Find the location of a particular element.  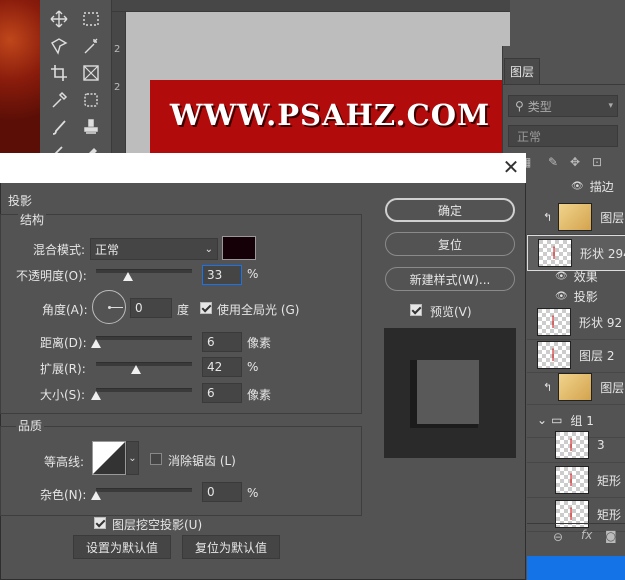

preview-label: 预览(V) is located at coordinates (451, 312).